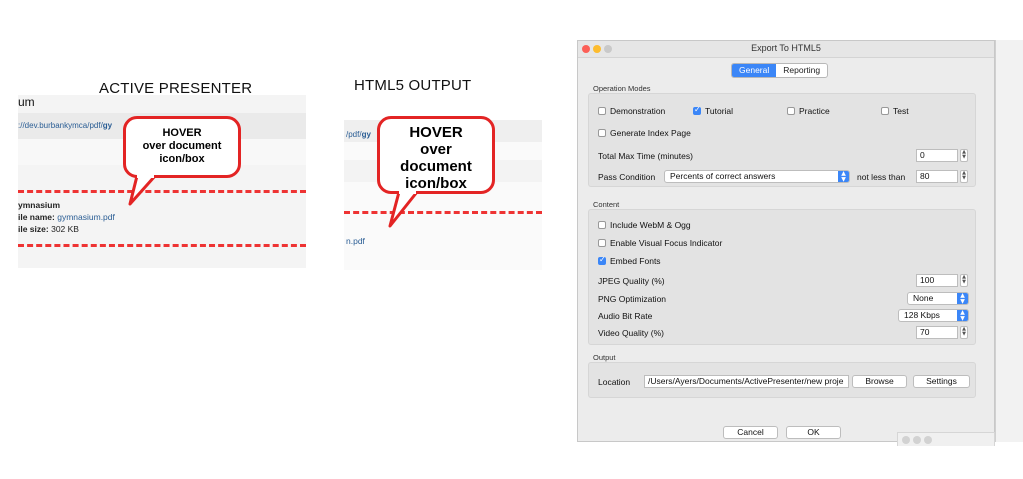 The image size is (1023, 479). Describe the element at coordinates (937, 176) in the screenshot. I see `pass-threshold-input: 80` at that location.